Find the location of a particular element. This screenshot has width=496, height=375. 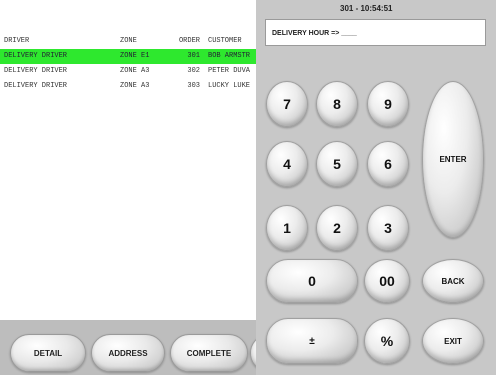

key-plus-minus: ± is located at coordinates (312, 341).